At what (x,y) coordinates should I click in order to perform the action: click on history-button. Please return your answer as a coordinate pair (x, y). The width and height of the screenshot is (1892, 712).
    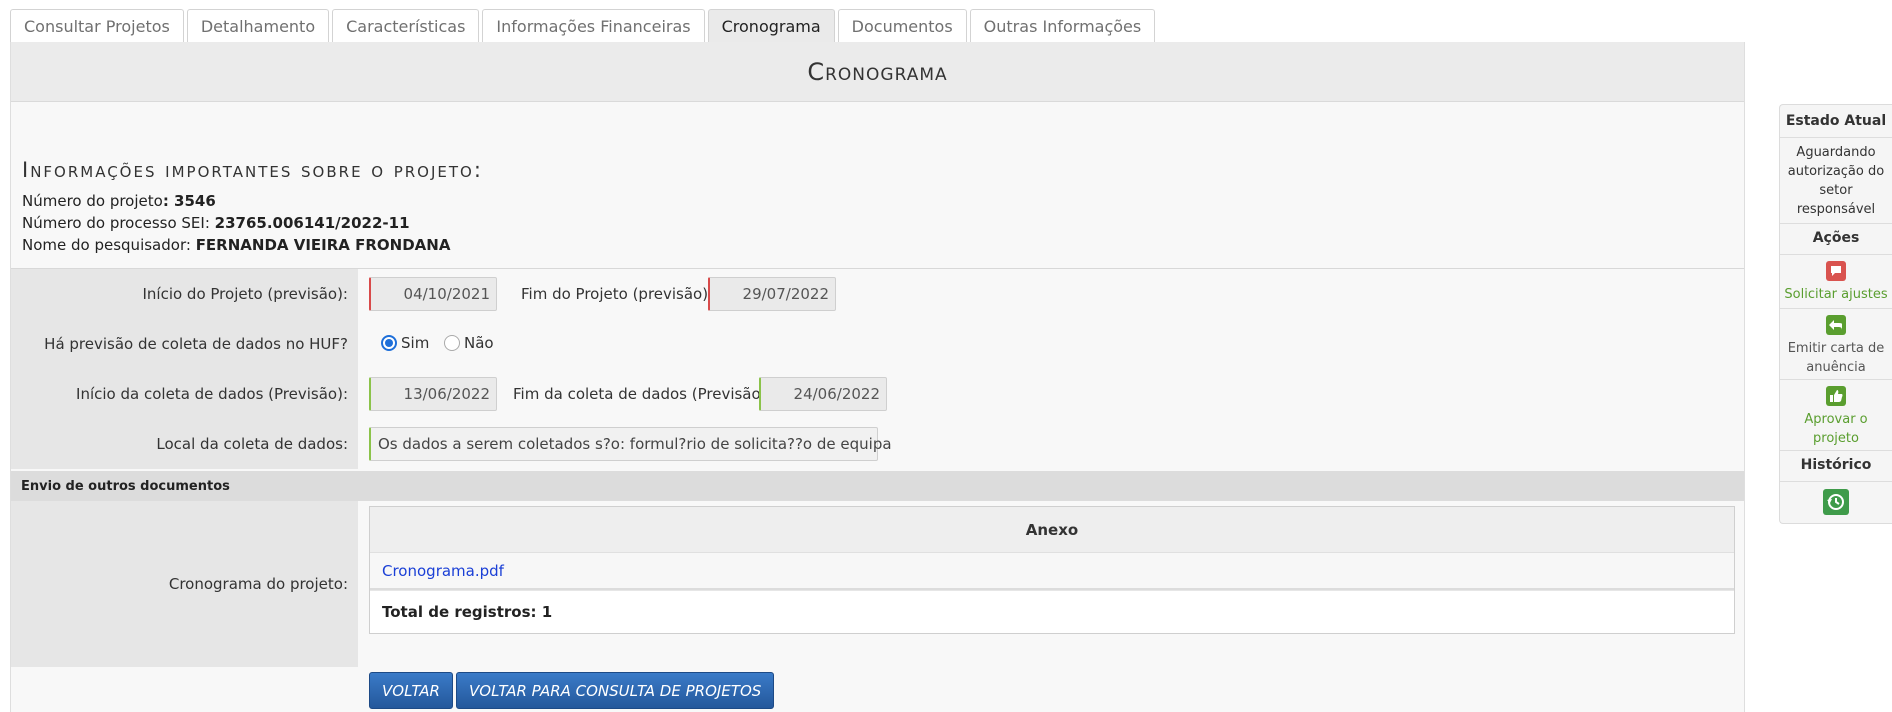
    Looking at the image, I should click on (1836, 504).